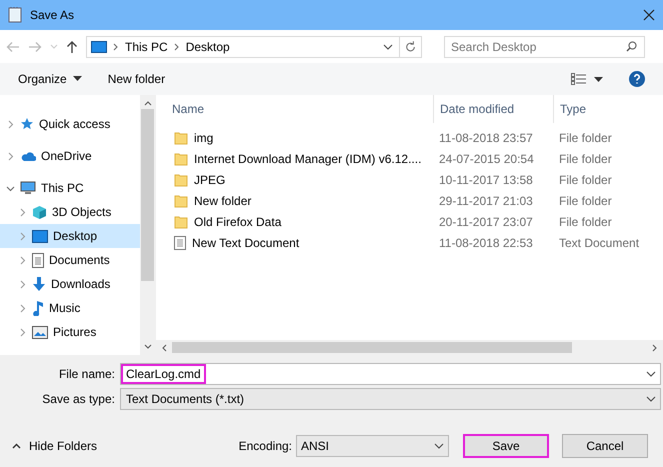  I want to click on search-field: Search Desktop, so click(544, 47).